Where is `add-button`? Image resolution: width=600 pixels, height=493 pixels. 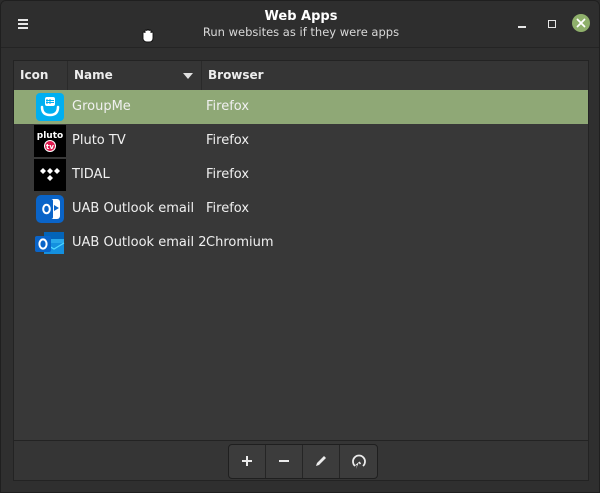 add-button is located at coordinates (247, 461).